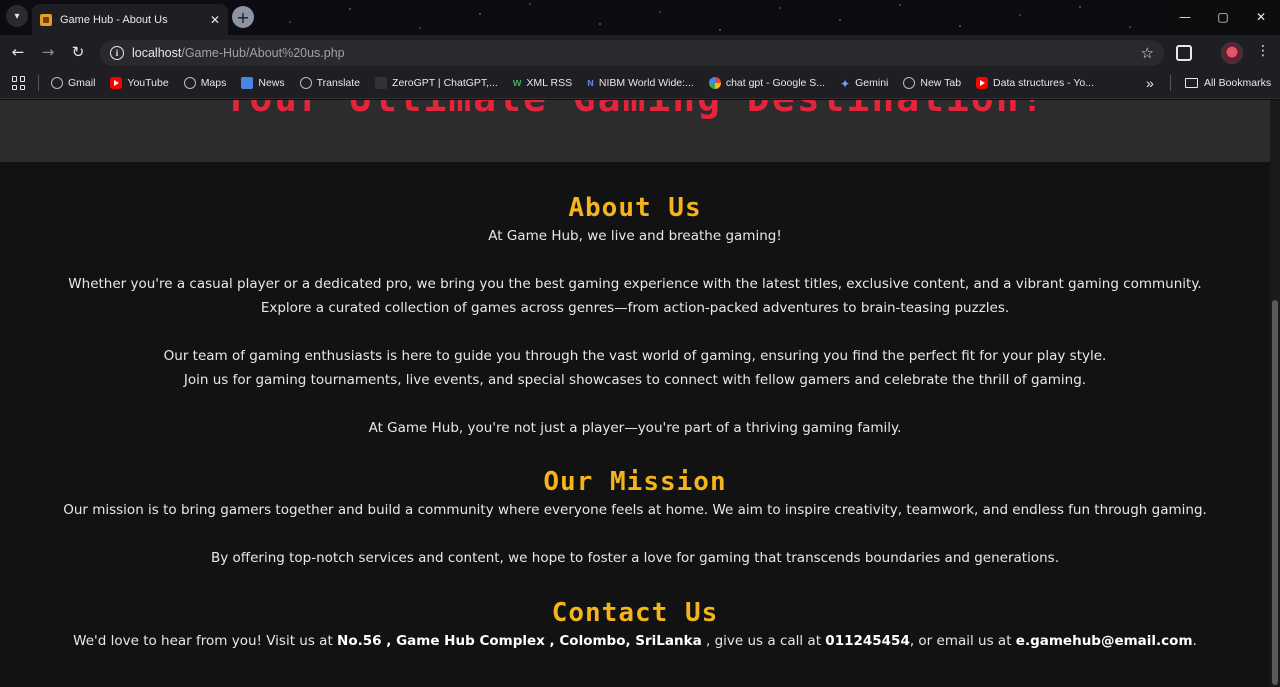 This screenshot has width=1280, height=687. What do you see at coordinates (215, 20) in the screenshot?
I see `close-tab-icon: ✕` at bounding box center [215, 20].